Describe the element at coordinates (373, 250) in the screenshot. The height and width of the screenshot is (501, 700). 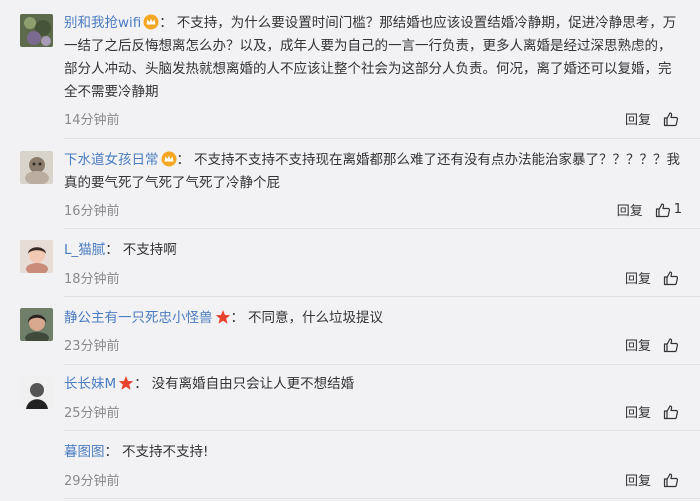
I see `comment-body: L_猫腻： 不支持啊` at that location.